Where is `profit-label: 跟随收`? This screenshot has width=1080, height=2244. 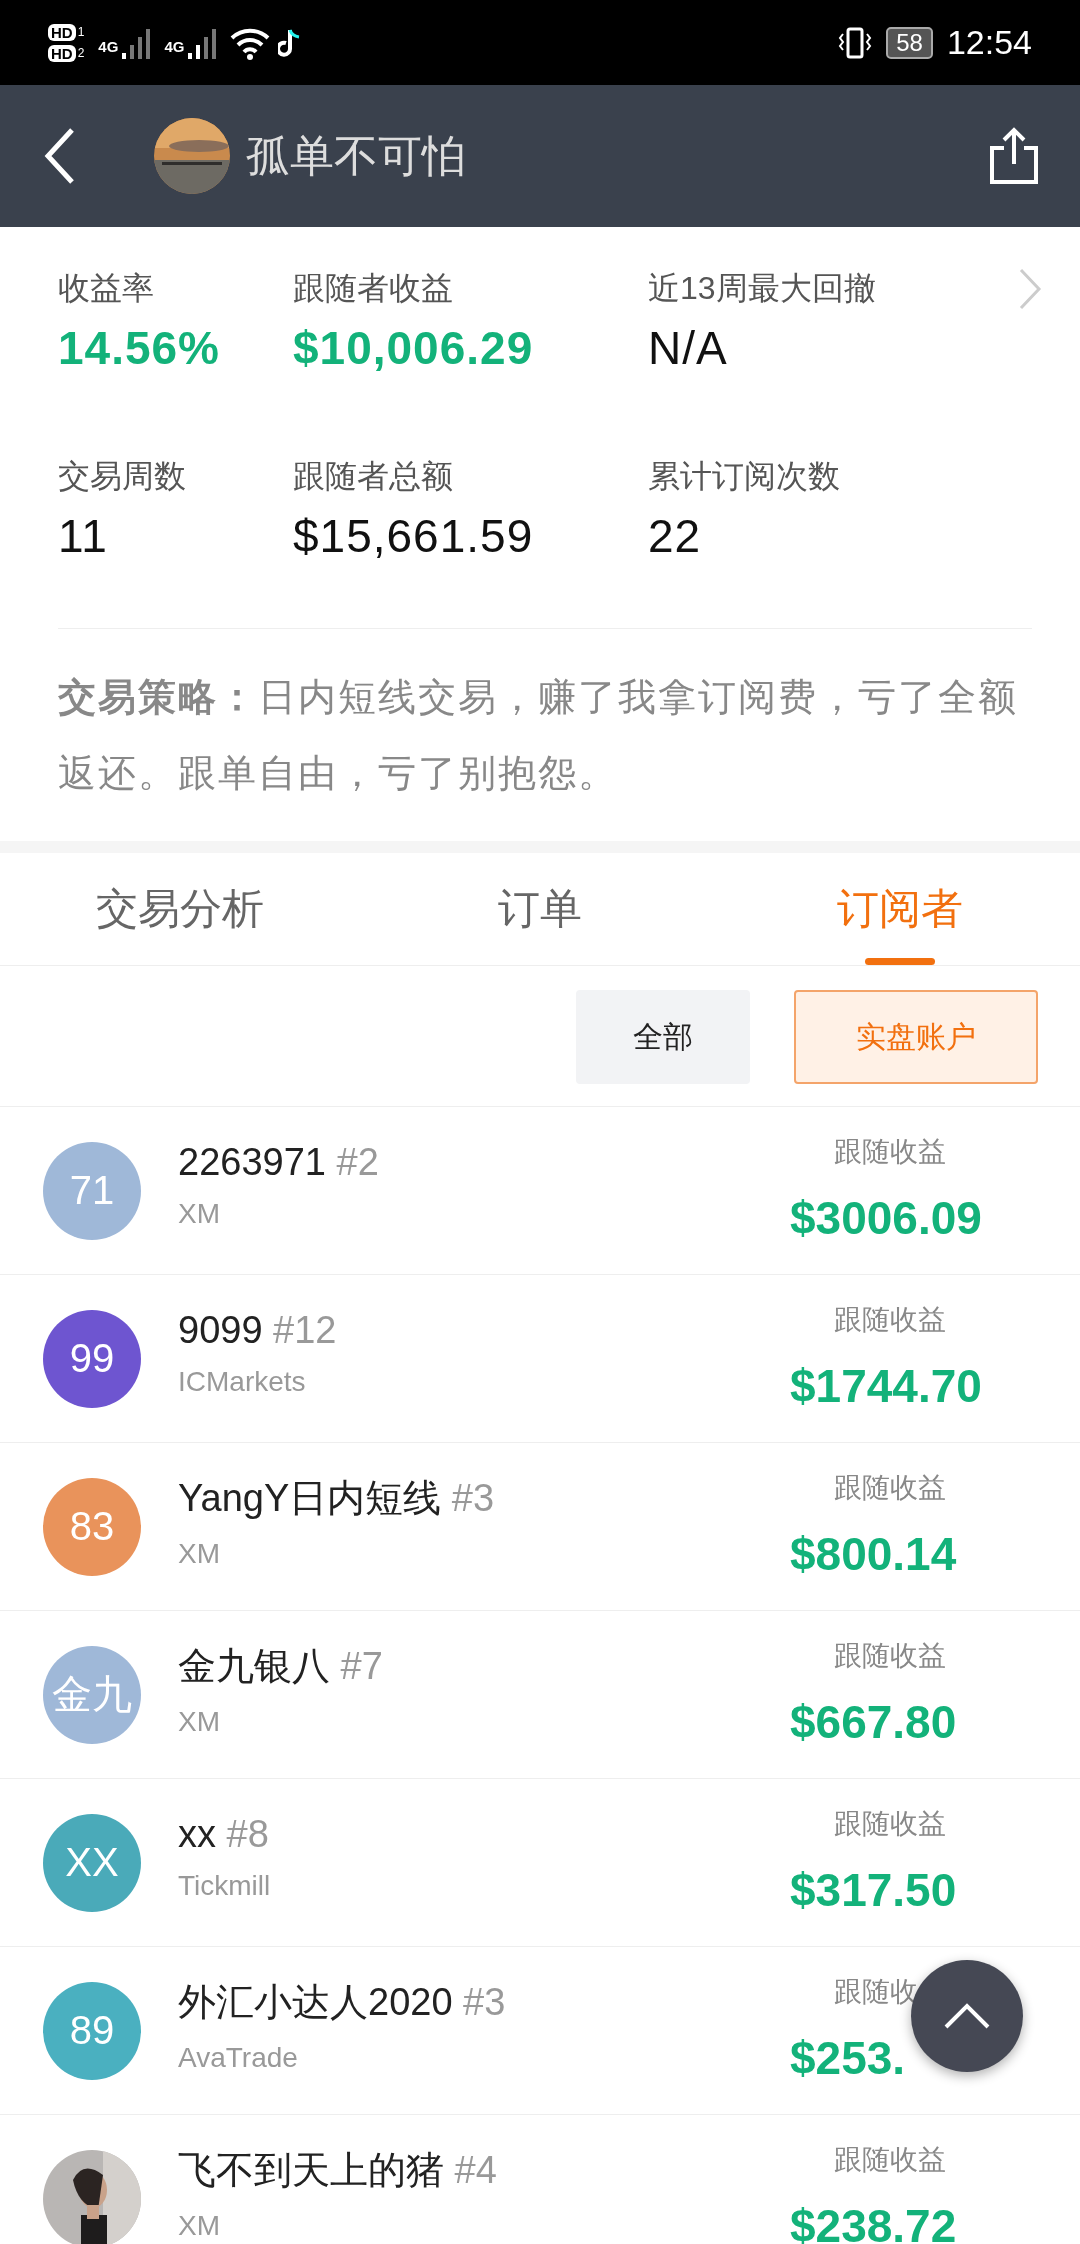
profit-label: 跟随收 is located at coordinates (876, 1991).